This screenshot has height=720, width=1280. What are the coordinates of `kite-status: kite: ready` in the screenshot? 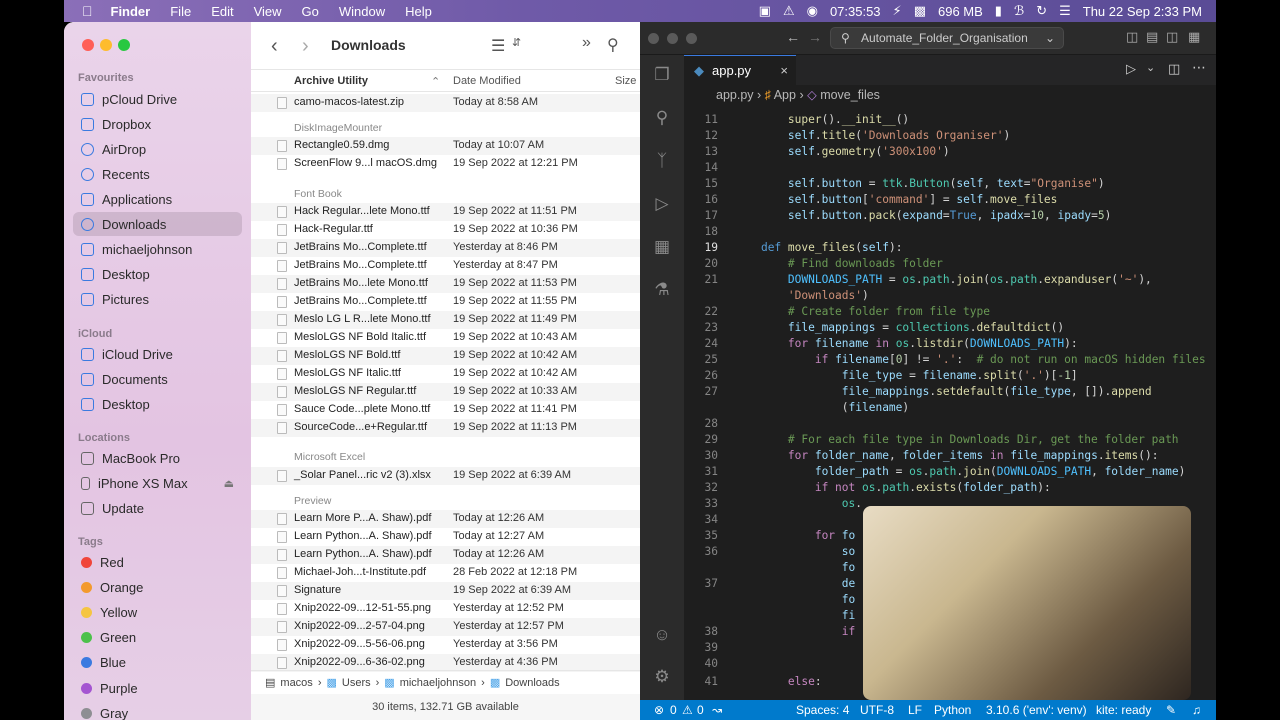 It's located at (1123, 710).